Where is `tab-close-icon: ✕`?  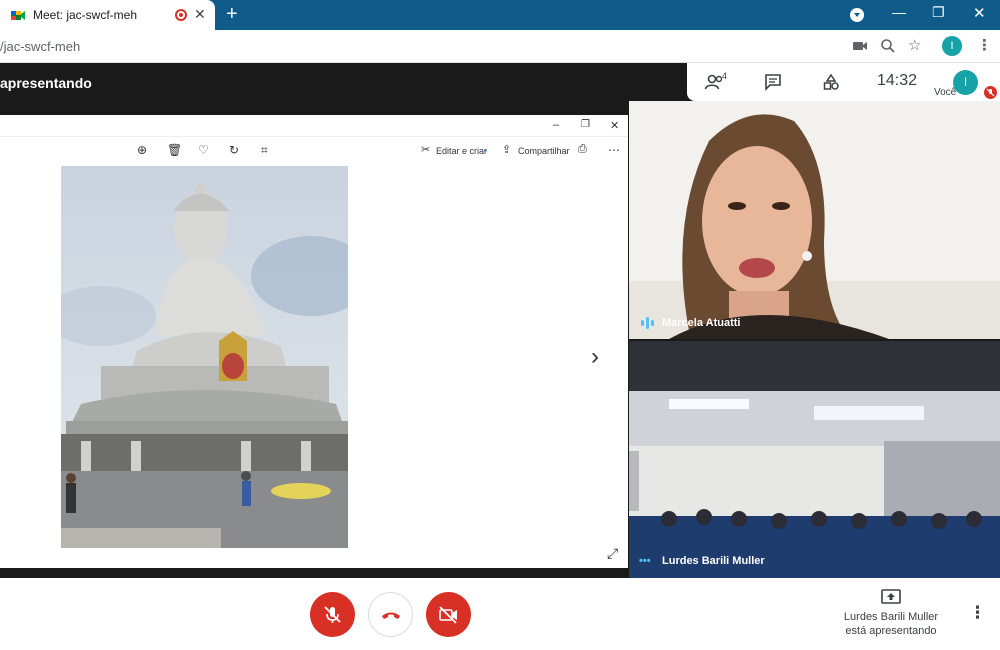 tab-close-icon: ✕ is located at coordinates (200, 14).